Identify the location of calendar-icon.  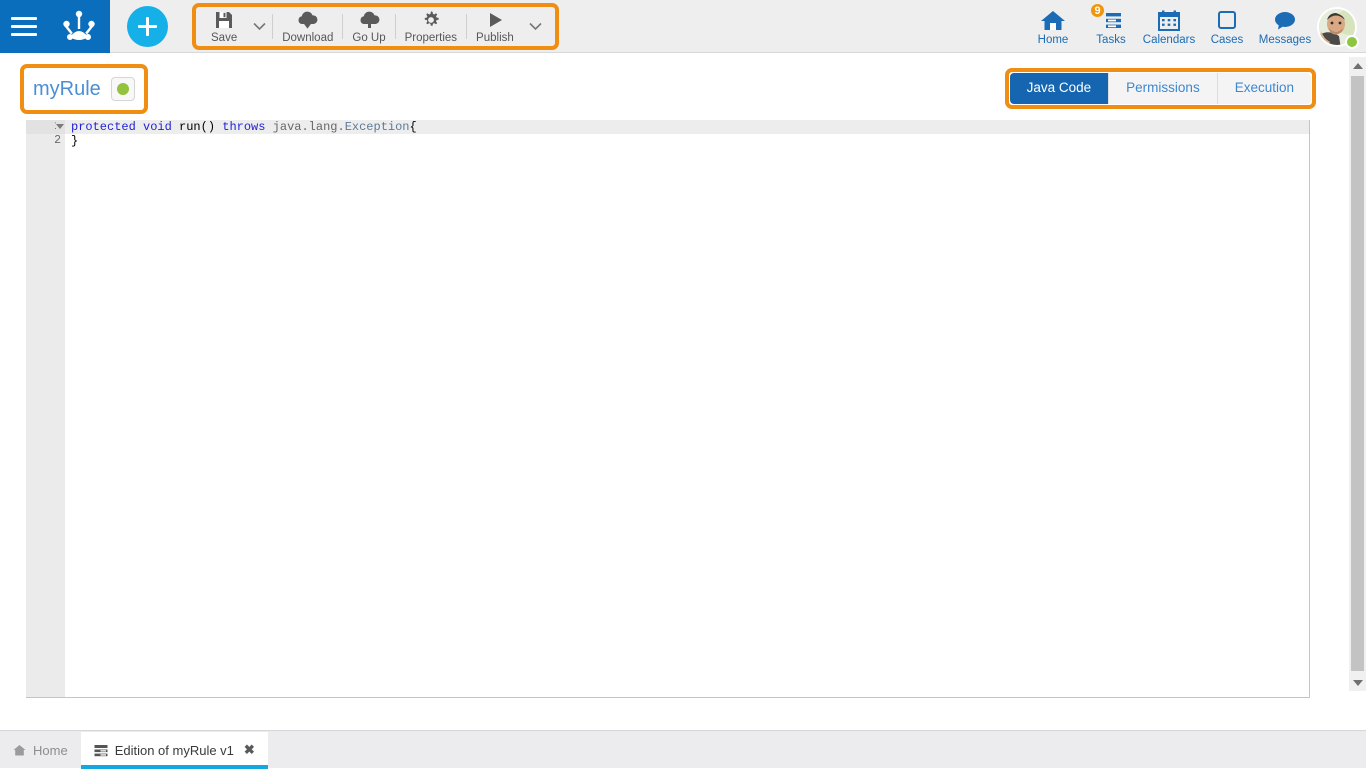
(1169, 20).